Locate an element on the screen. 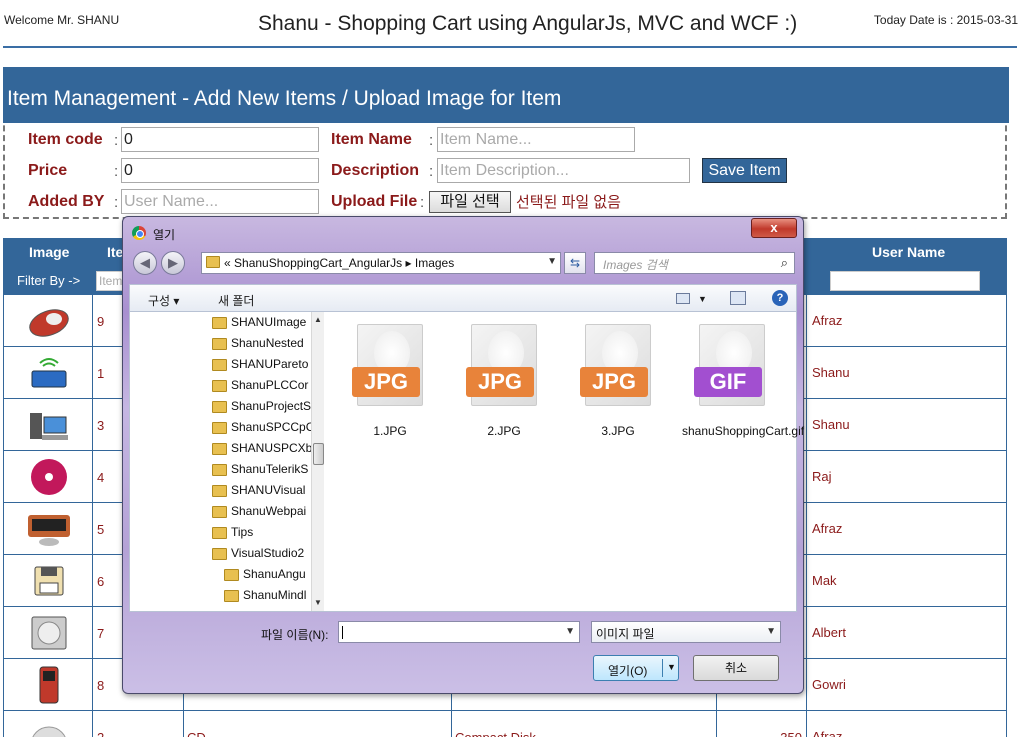 The height and width of the screenshot is (737, 1020). open-button: 열기(O) ▼ is located at coordinates (636, 668).